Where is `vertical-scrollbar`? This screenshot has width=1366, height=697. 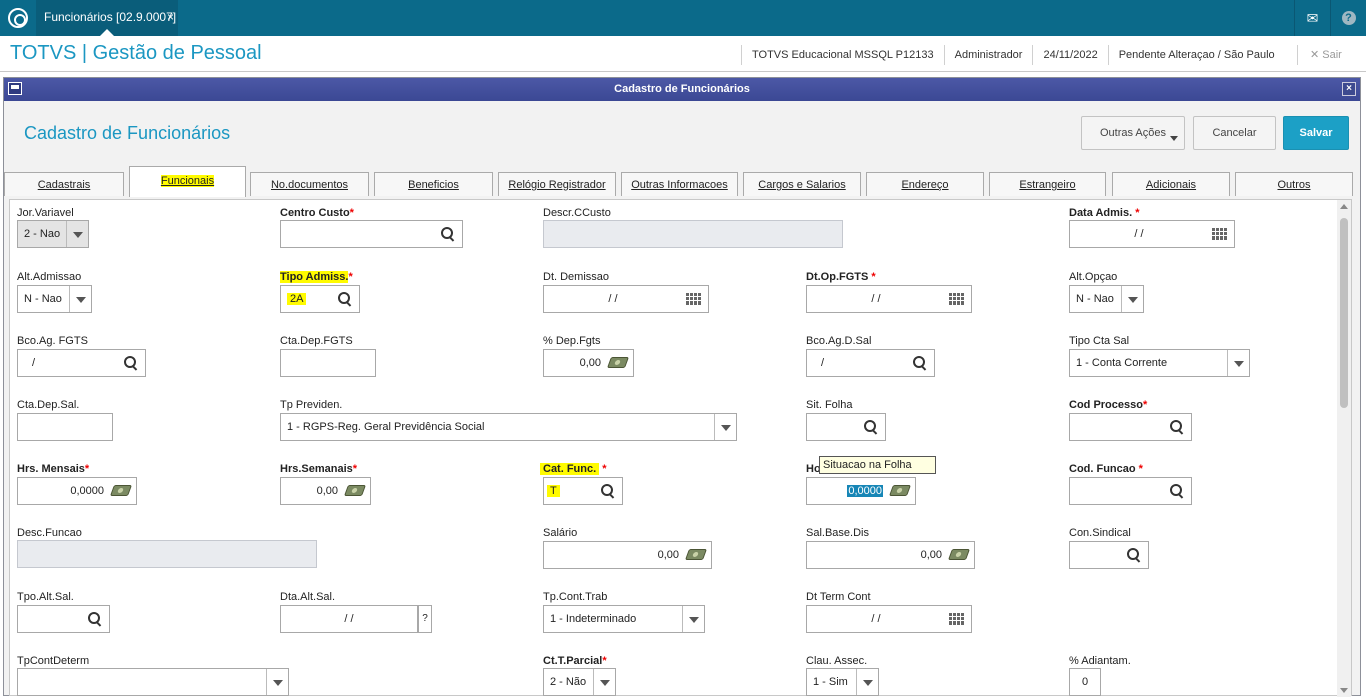
vertical-scrollbar is located at coordinates (1344, 448).